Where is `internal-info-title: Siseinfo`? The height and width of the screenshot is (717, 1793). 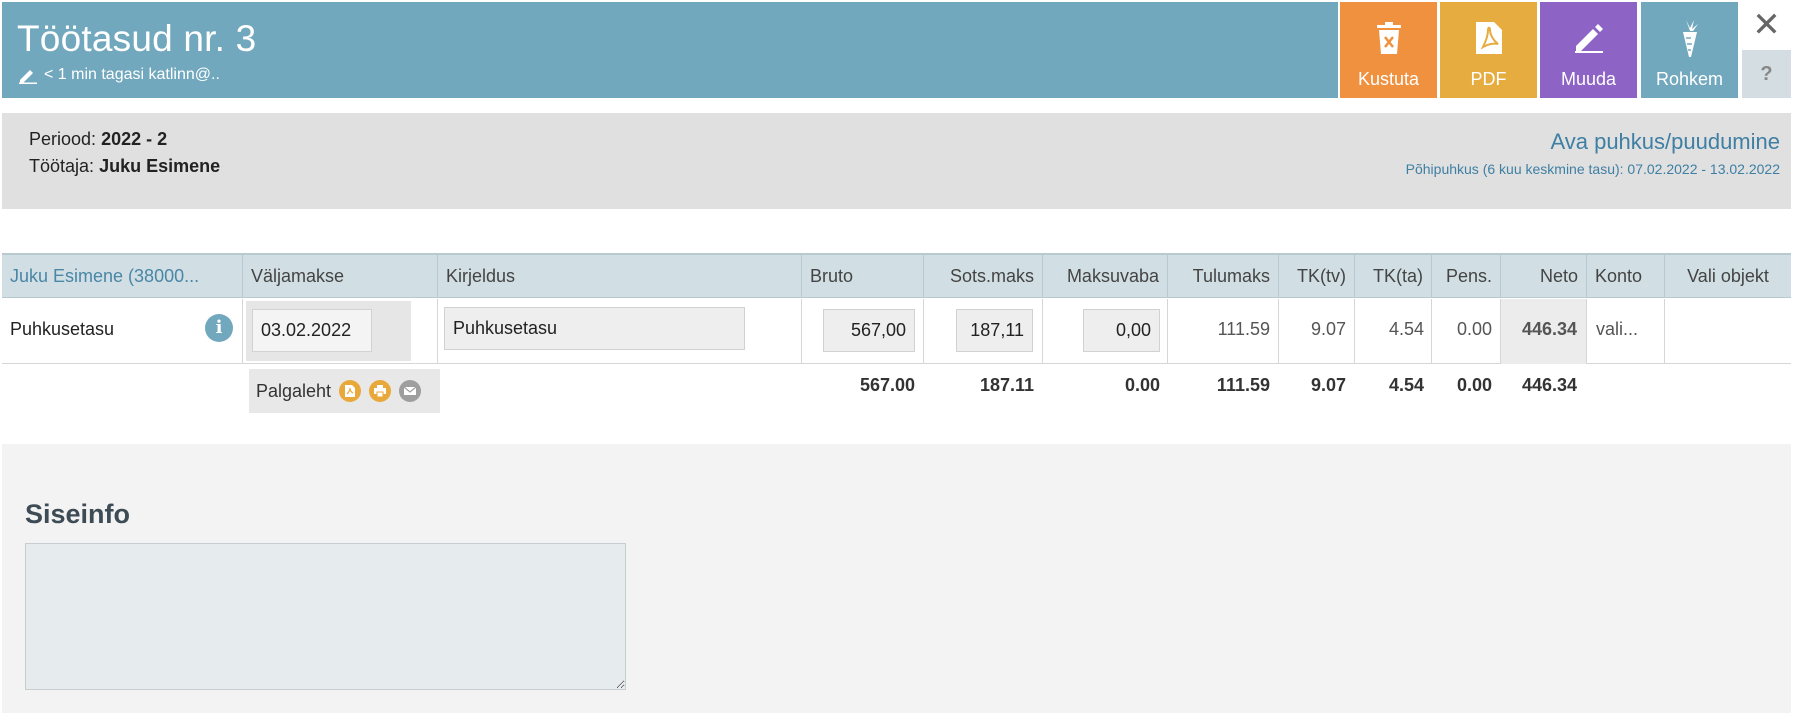
internal-info-title: Siseinfo is located at coordinates (78, 514).